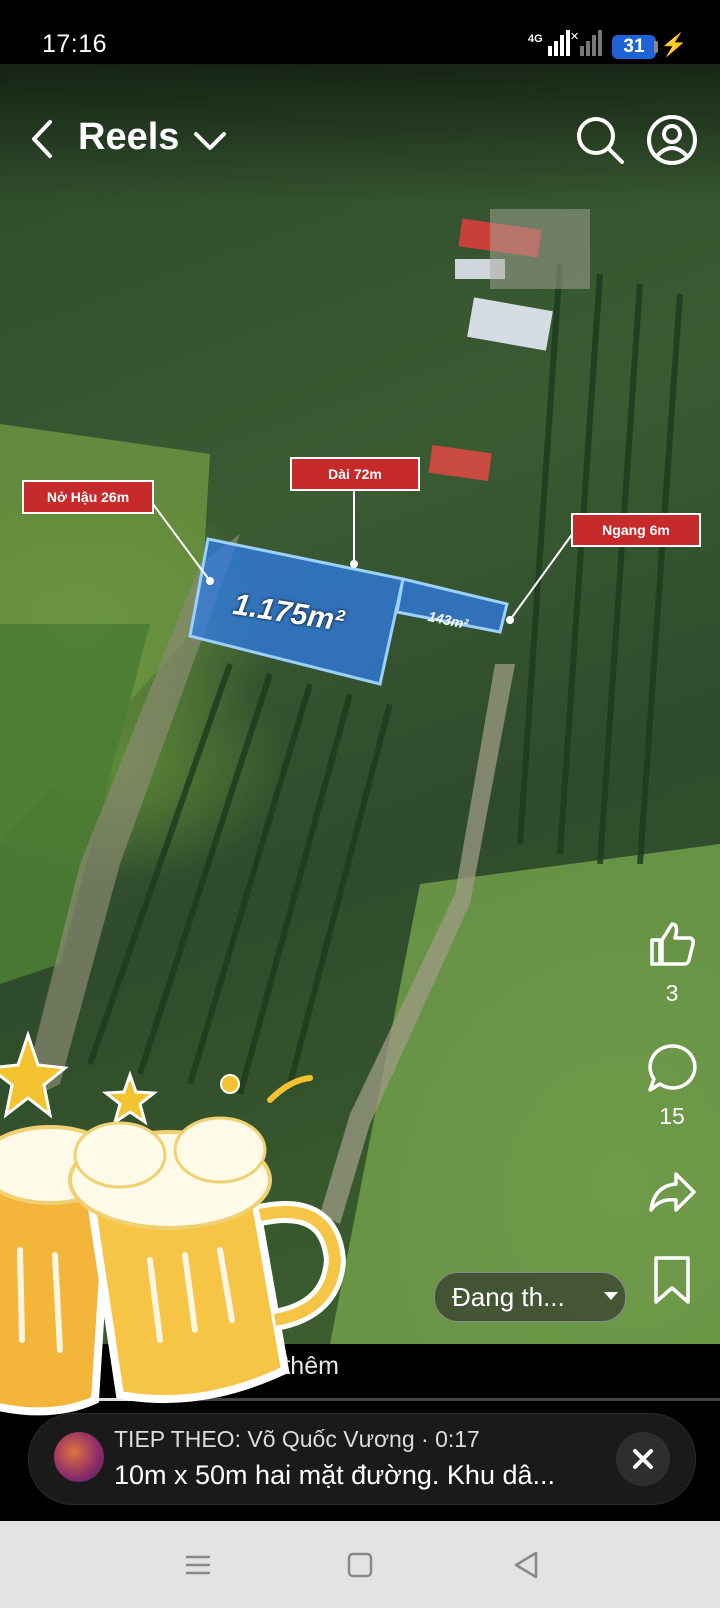  What do you see at coordinates (611, 1296) in the screenshot?
I see `caret-down-icon` at bounding box center [611, 1296].